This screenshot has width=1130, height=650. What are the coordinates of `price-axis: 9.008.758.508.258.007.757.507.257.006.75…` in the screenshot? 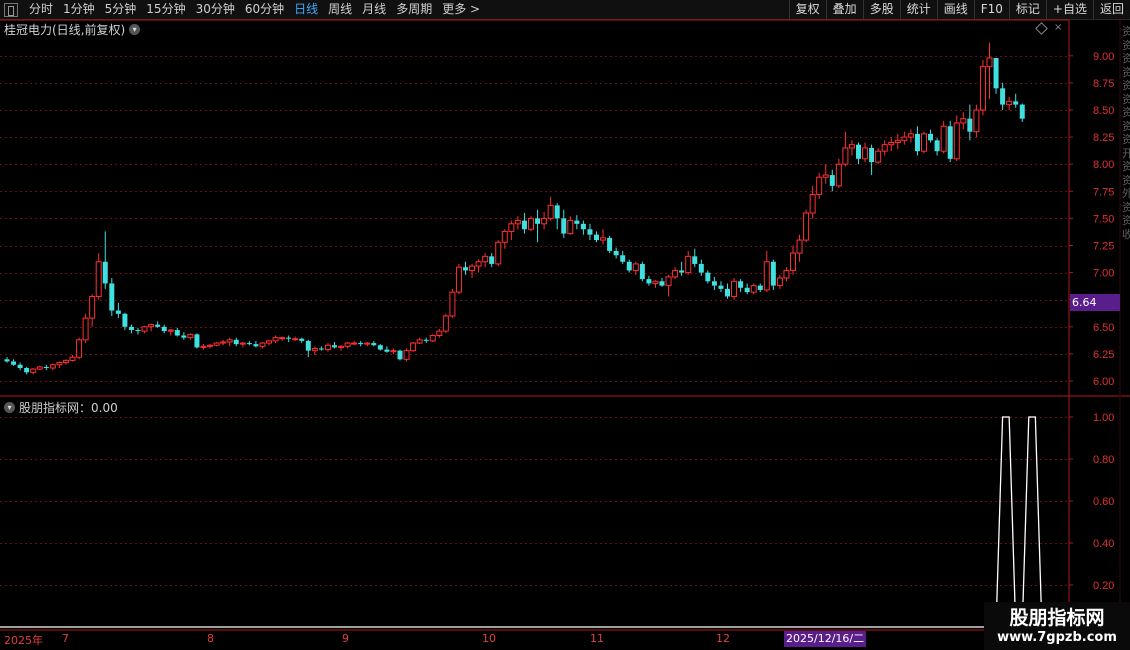 It's located at (1091, 219).